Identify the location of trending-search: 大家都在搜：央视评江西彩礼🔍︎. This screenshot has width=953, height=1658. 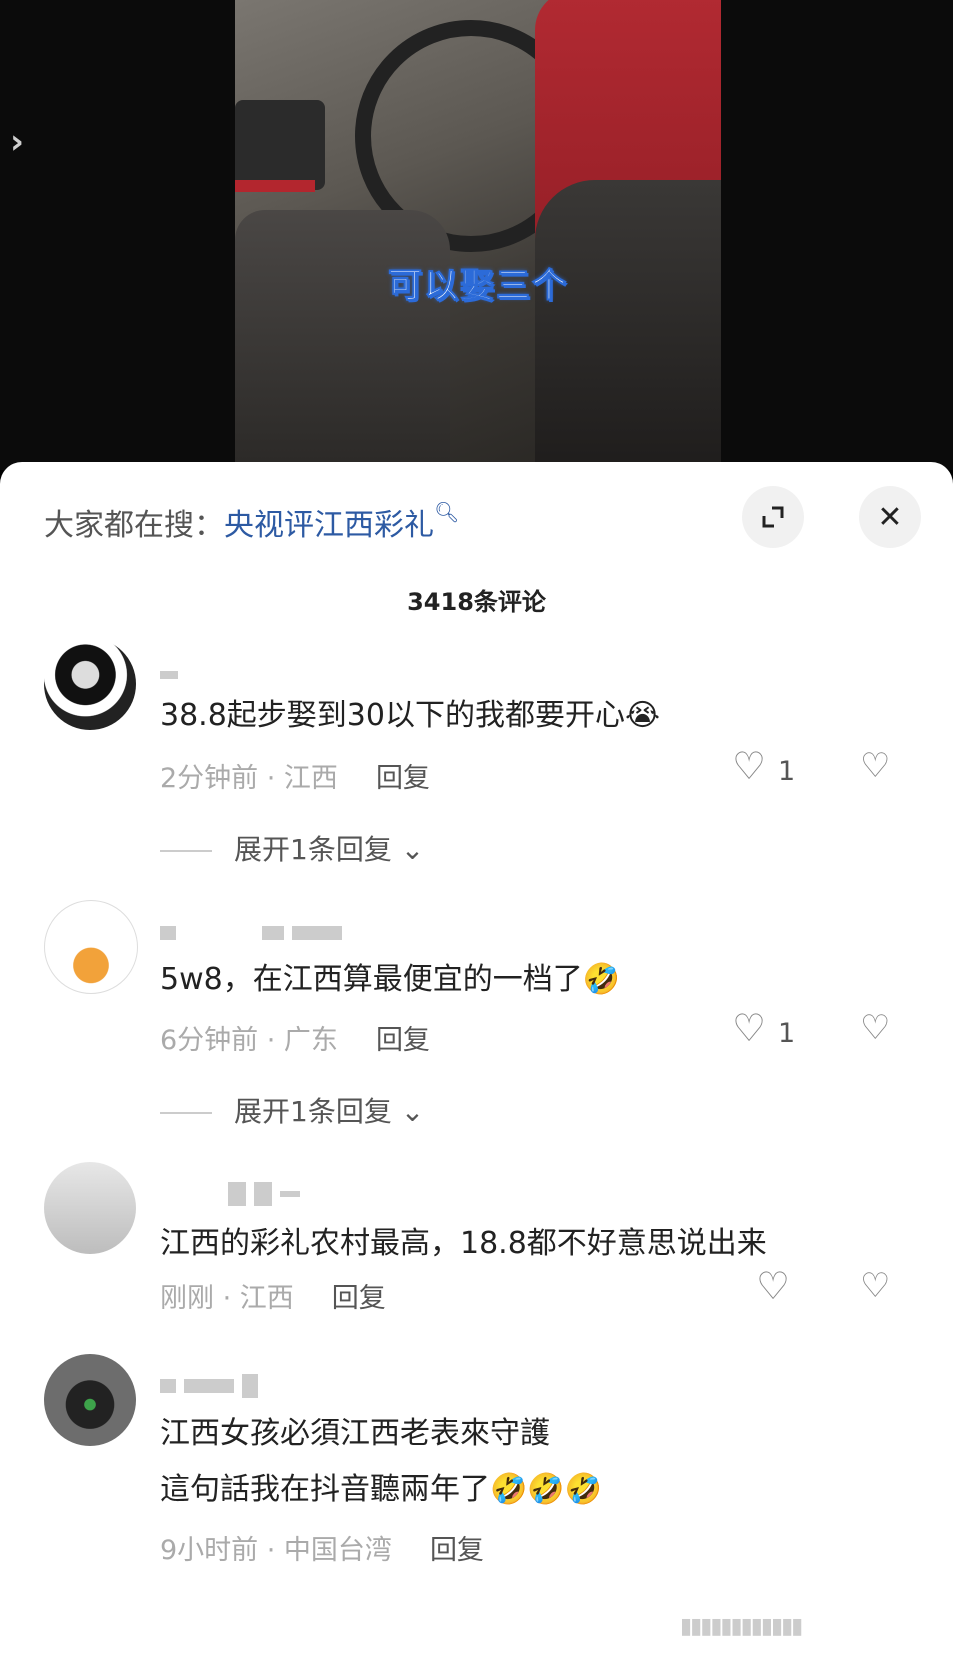
(251, 522).